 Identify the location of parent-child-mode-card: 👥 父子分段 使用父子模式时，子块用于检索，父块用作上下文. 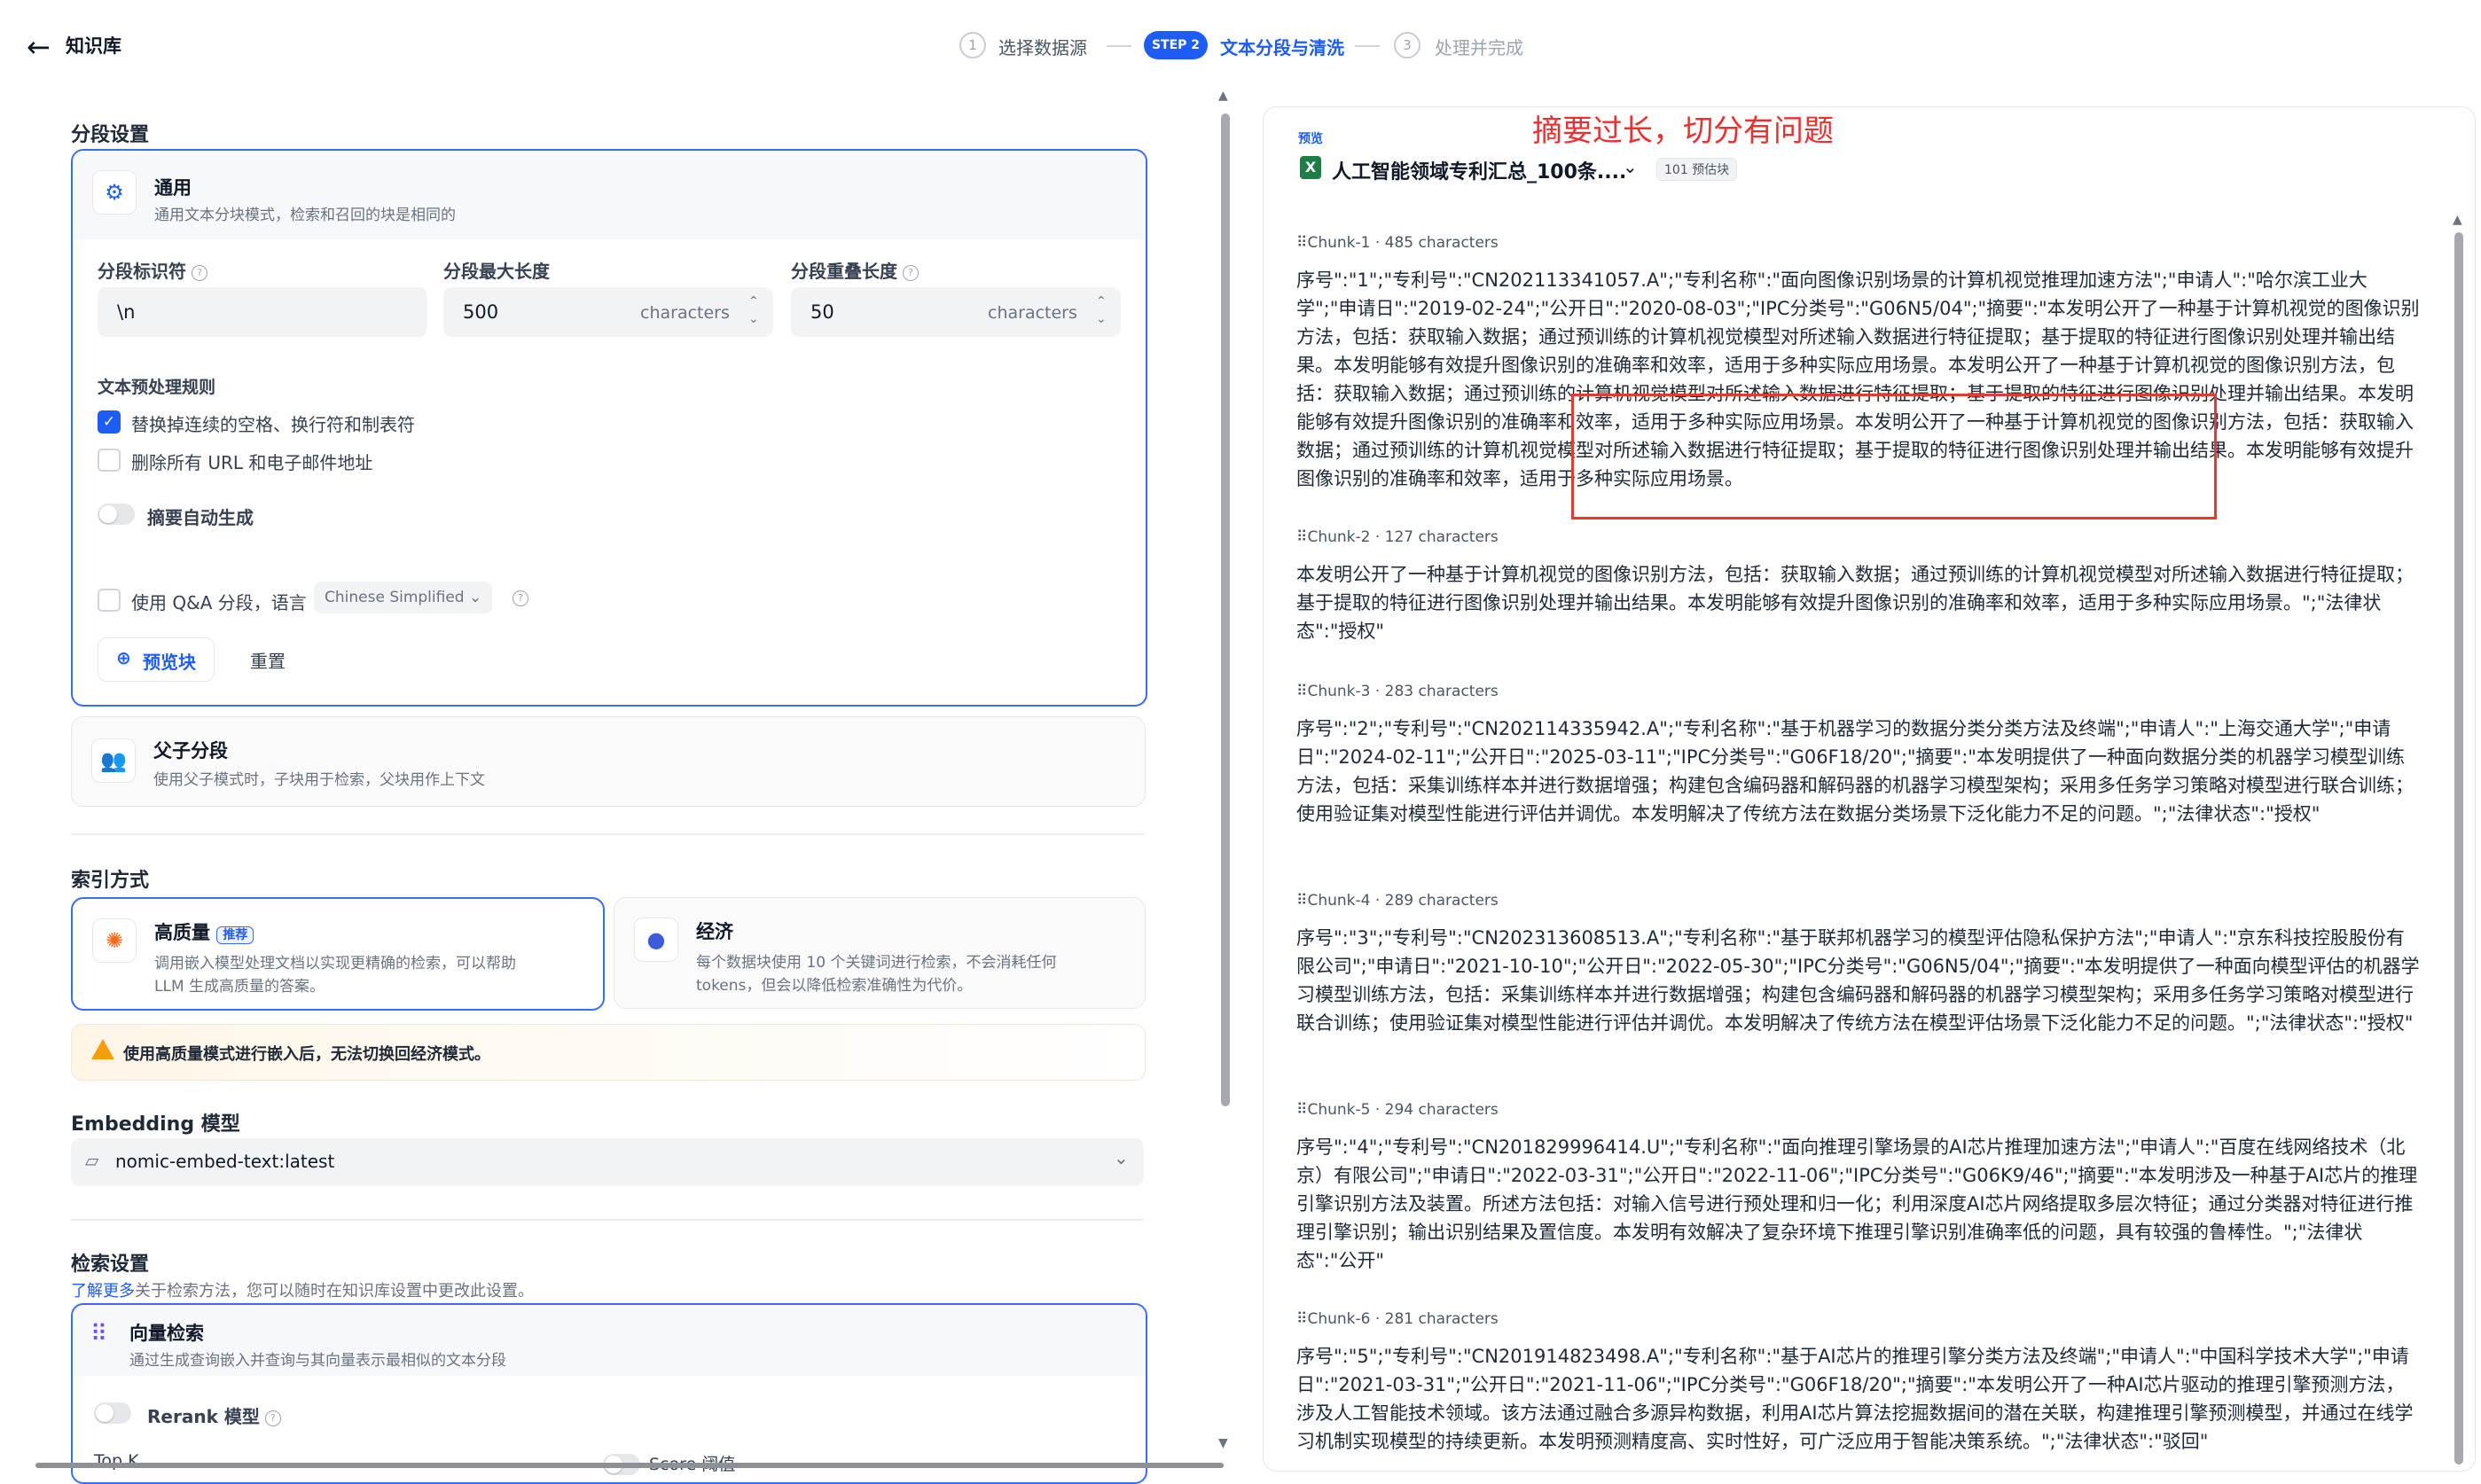
(608, 761).